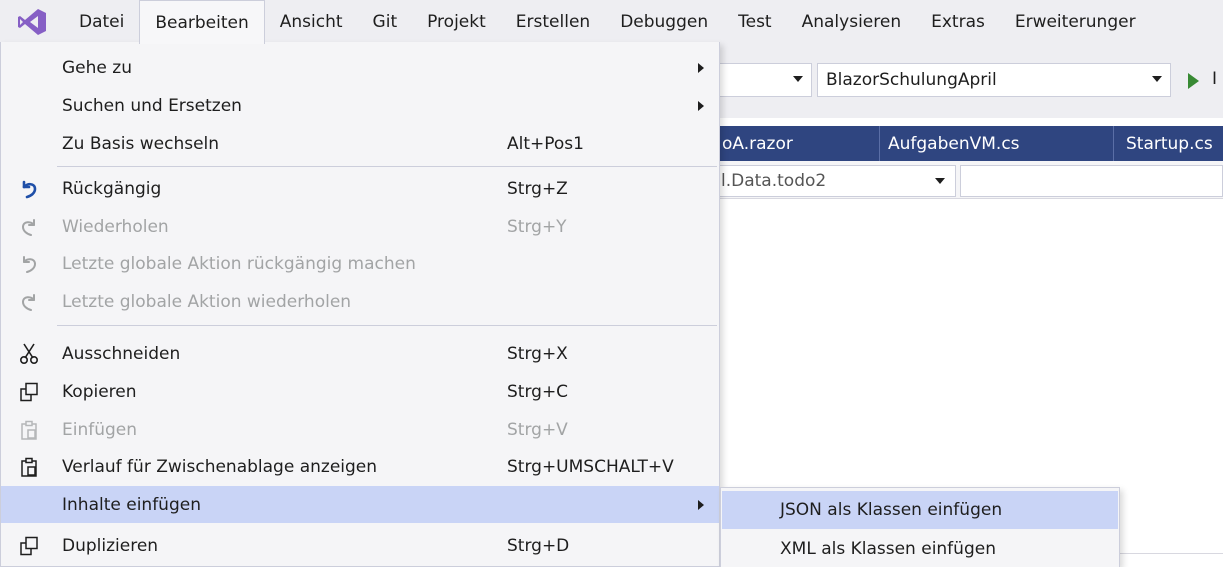  Describe the element at coordinates (456, 21) in the screenshot. I see `menu-projekt: Projekt` at that location.